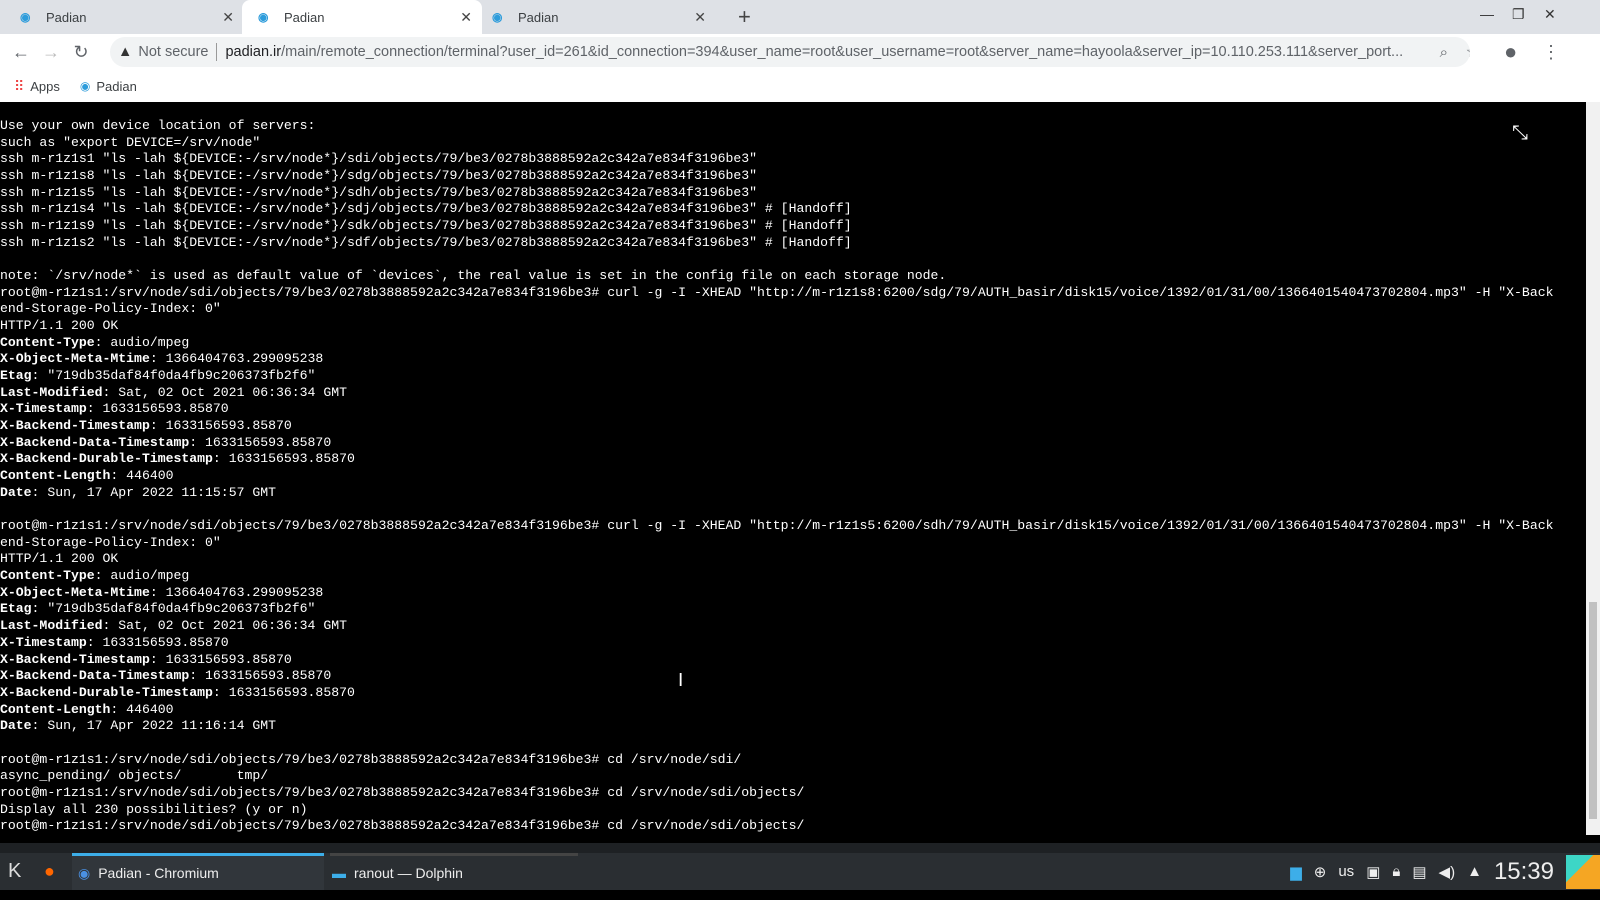  Describe the element at coordinates (1444, 52) in the screenshot. I see `zoom-icon: ⌕` at that location.